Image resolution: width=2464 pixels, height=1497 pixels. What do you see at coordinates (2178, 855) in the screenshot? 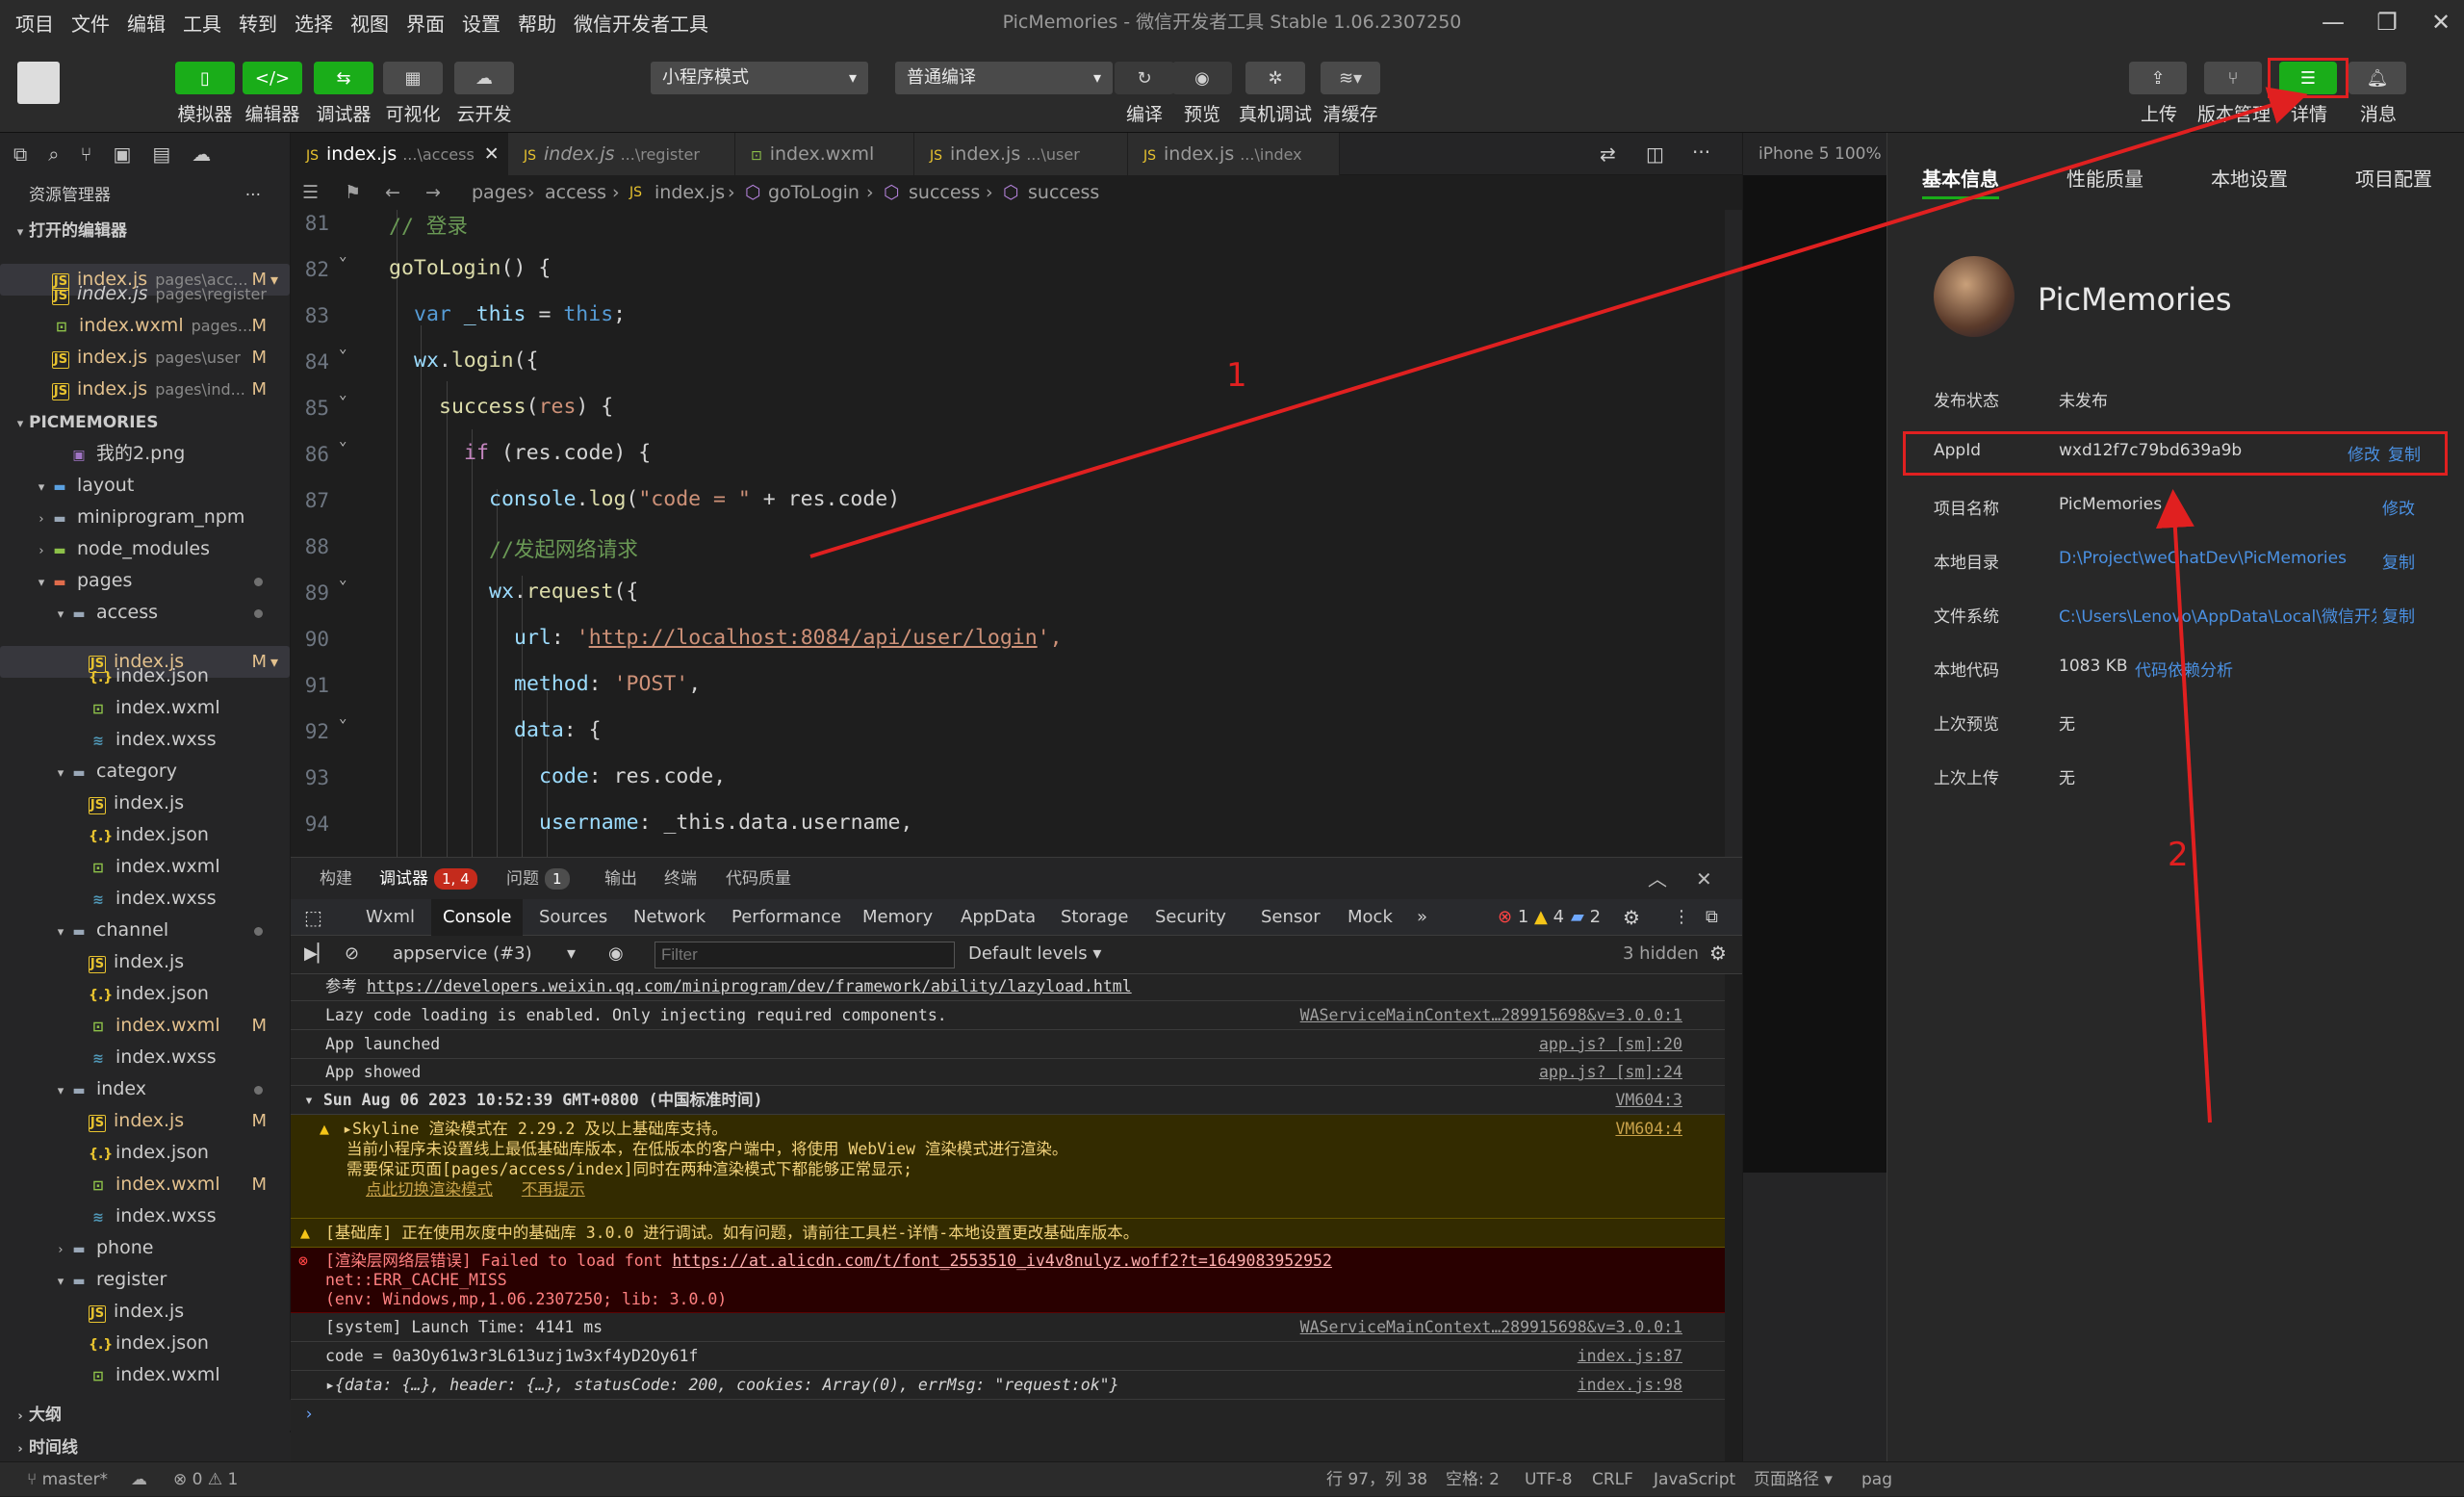
I see `annotation-number-2: 2` at bounding box center [2178, 855].